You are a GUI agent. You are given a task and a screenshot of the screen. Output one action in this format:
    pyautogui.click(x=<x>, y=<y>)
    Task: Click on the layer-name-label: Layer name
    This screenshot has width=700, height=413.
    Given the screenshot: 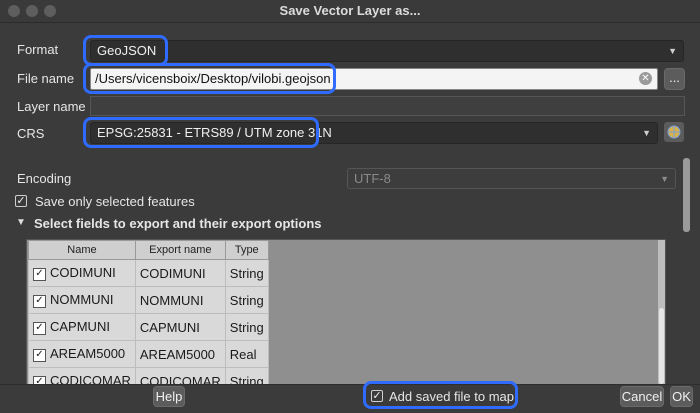 What is the action you would take?
    pyautogui.click(x=51, y=106)
    